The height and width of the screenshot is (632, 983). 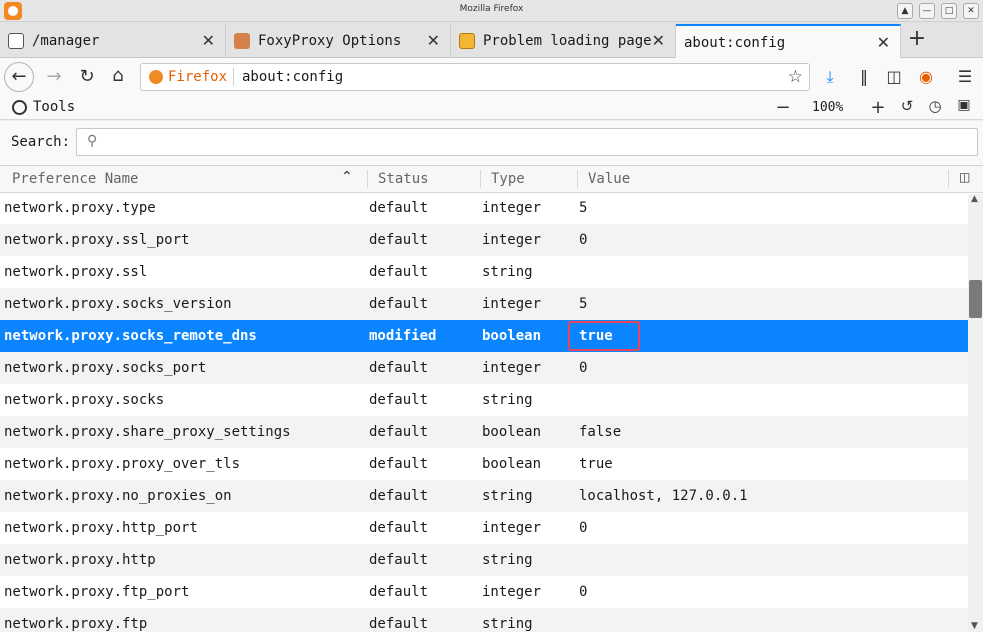 What do you see at coordinates (964, 105) in the screenshot?
I see `screenshot-icon: ▣` at bounding box center [964, 105].